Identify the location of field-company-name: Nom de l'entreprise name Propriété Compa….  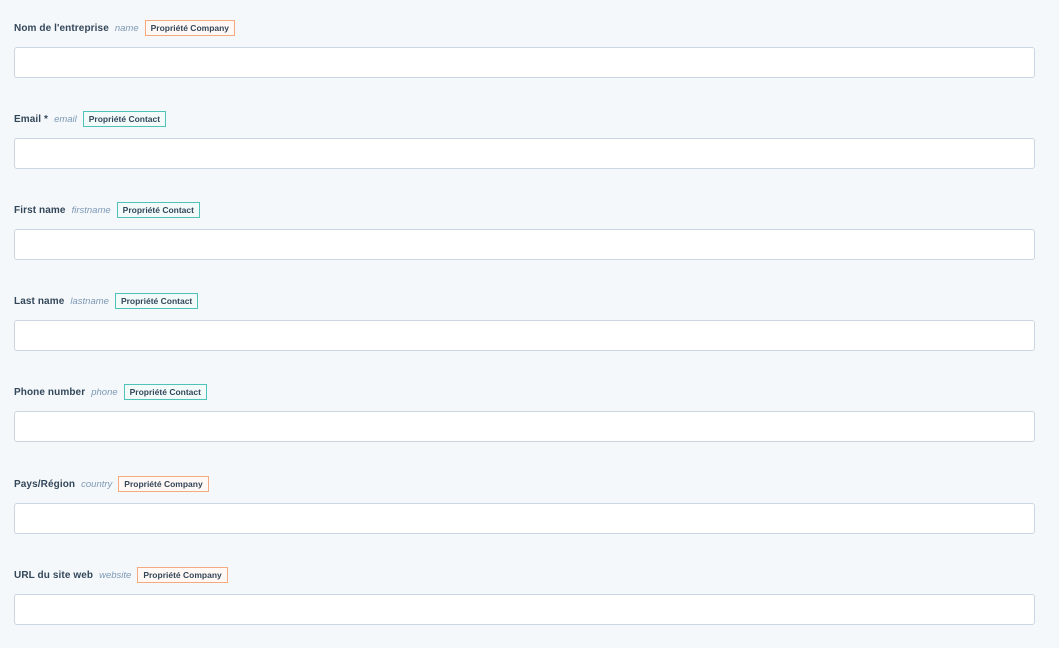
(525, 48).